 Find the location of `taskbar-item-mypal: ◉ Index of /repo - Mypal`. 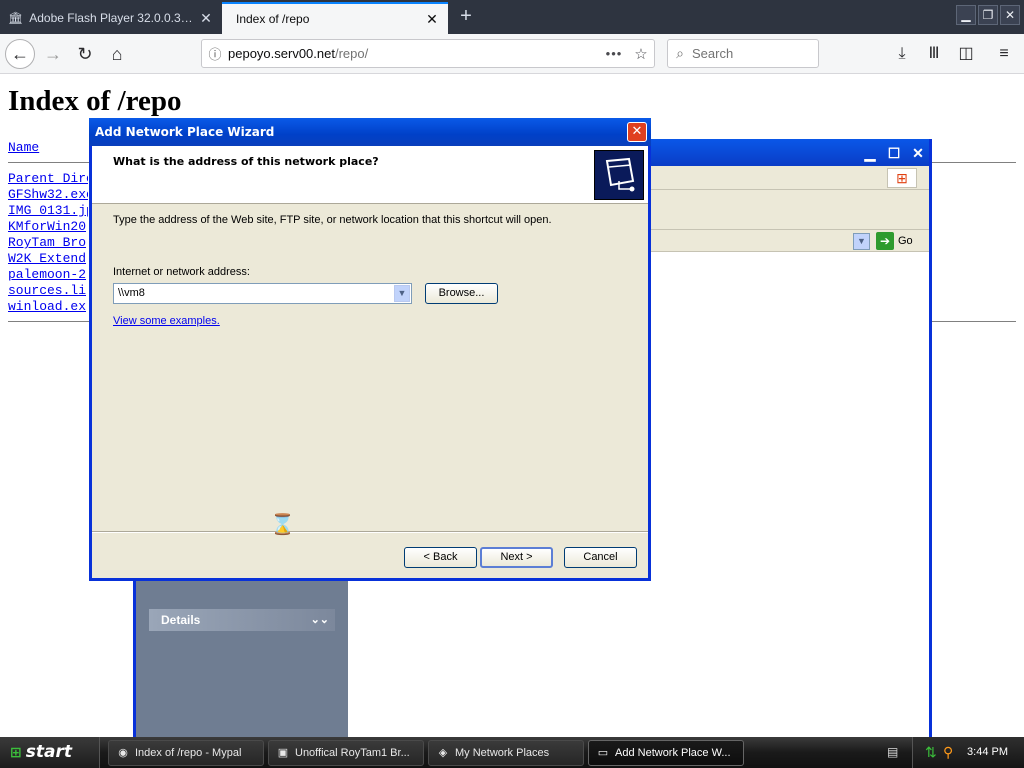

taskbar-item-mypal: ◉ Index of /repo - Mypal is located at coordinates (186, 753).